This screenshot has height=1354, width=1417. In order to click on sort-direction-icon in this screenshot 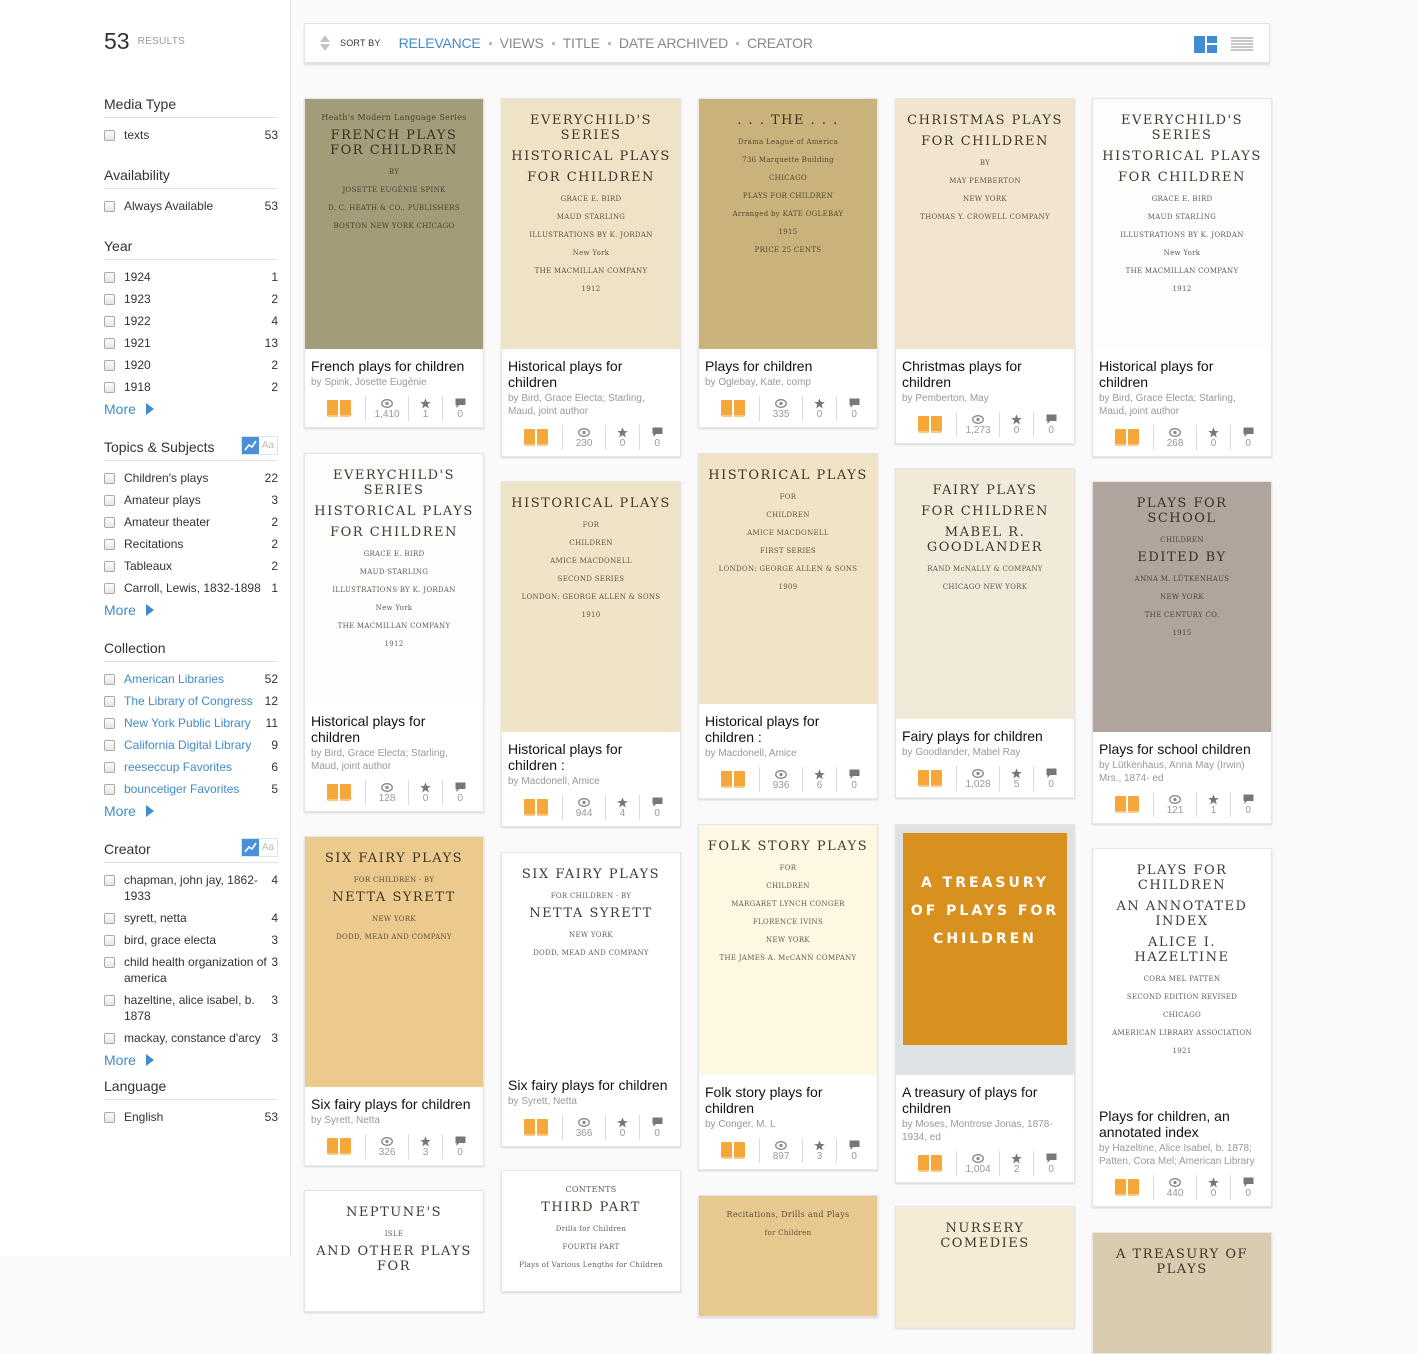, I will do `click(325, 43)`.